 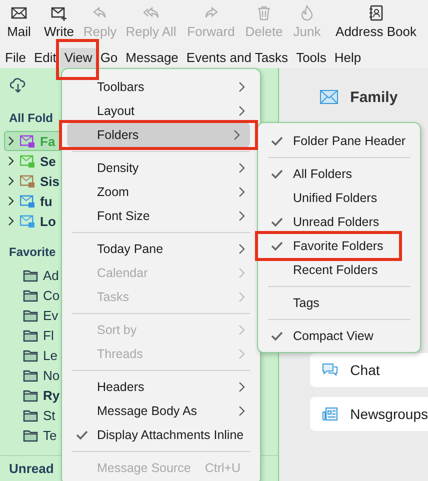 What do you see at coordinates (31, 118) in the screenshot?
I see `section-heading: All Fold` at bounding box center [31, 118].